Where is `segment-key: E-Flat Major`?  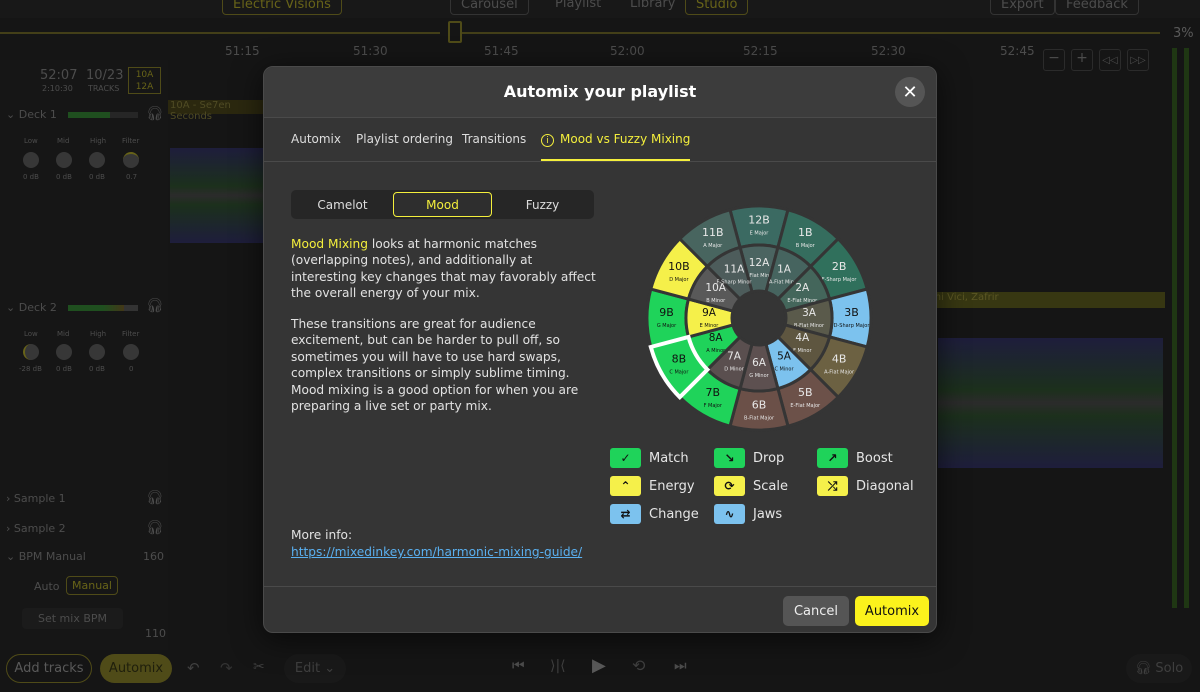
segment-key: E-Flat Major is located at coordinates (805, 406).